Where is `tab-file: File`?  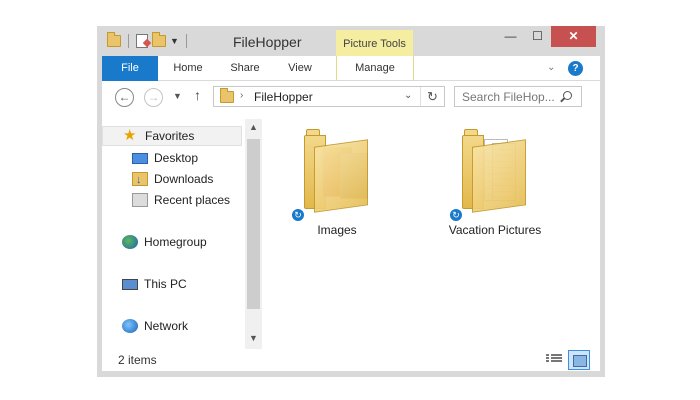
tab-file: File is located at coordinates (130, 68).